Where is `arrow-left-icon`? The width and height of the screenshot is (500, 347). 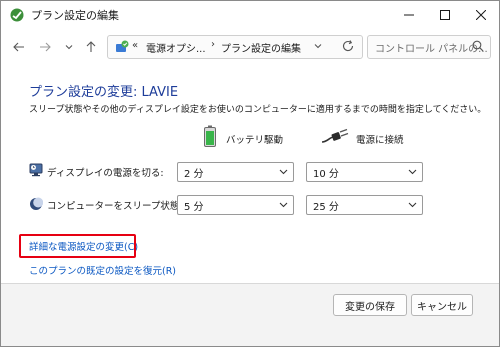
arrow-left-icon is located at coordinates (18, 47).